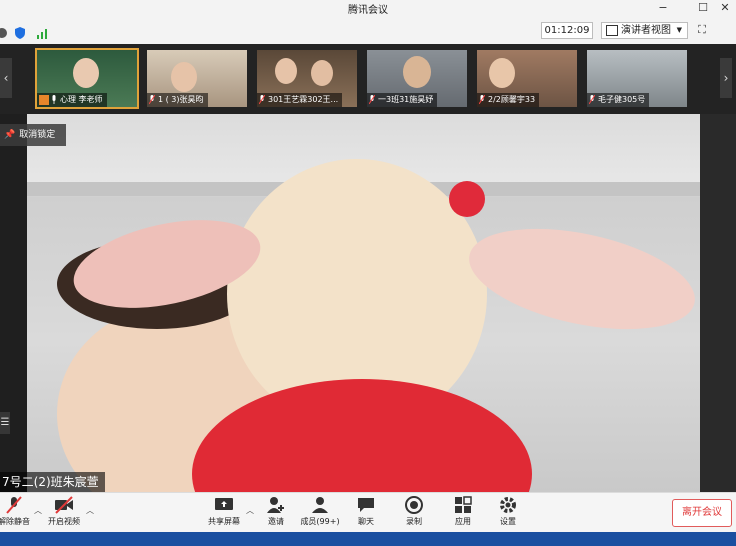 The height and width of the screenshot is (546, 736). I want to click on right-panel, so click(718, 303).